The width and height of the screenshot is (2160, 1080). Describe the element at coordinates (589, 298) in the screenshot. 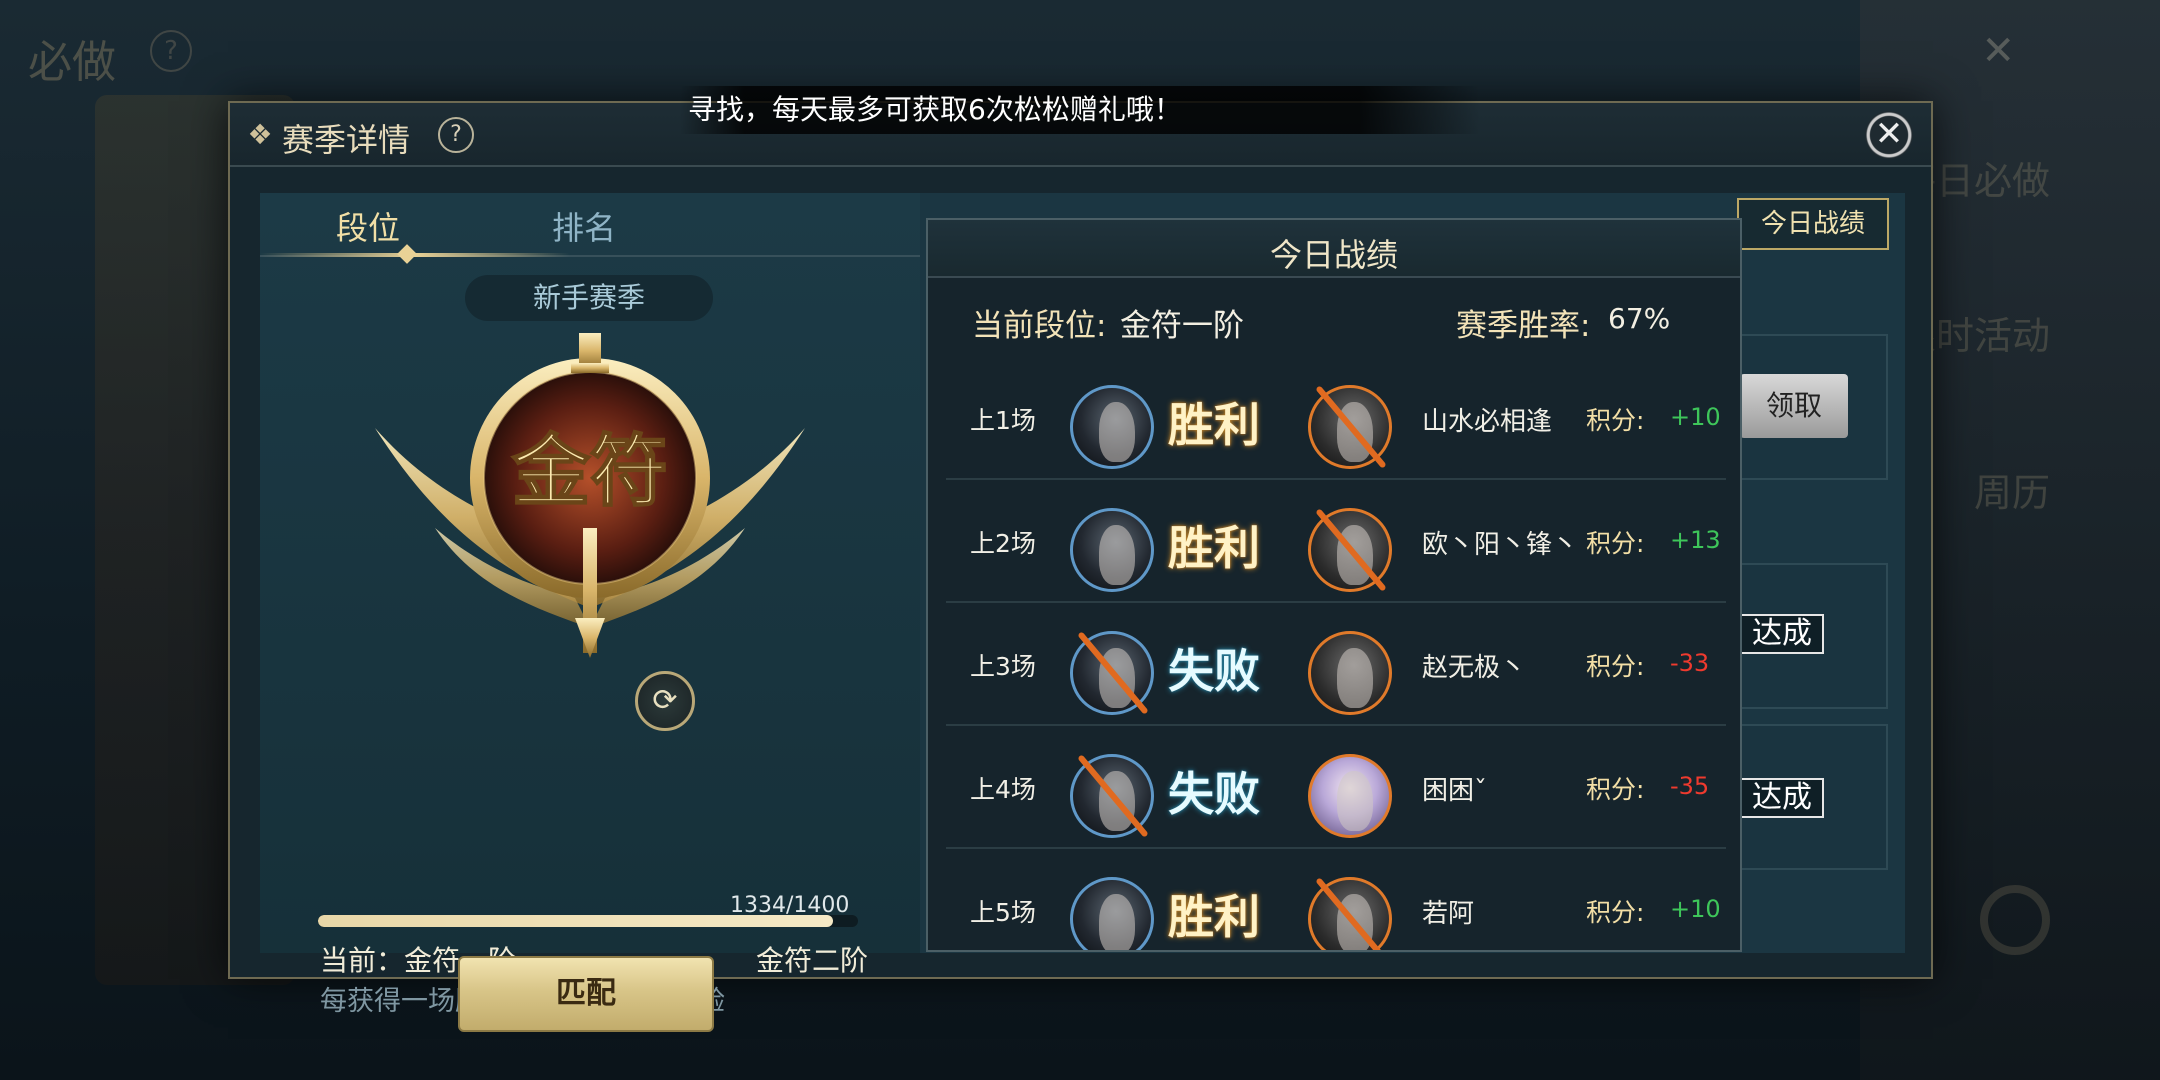

I see `season-name: 新手赛季` at that location.